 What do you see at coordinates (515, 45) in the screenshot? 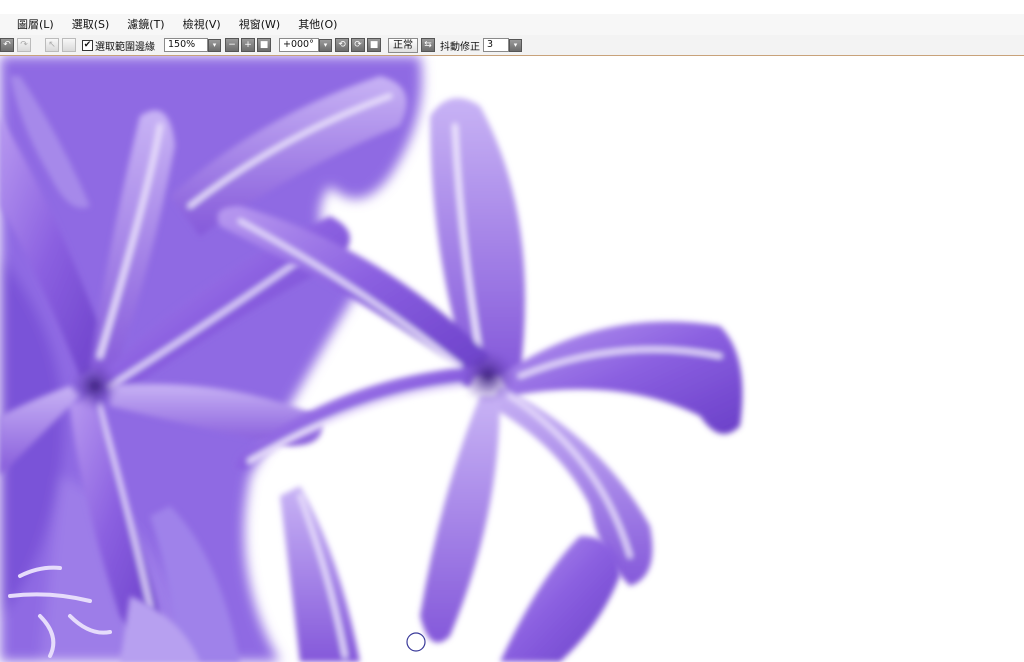
I see `stabilizer-dropdown-icon: ▾` at bounding box center [515, 45].